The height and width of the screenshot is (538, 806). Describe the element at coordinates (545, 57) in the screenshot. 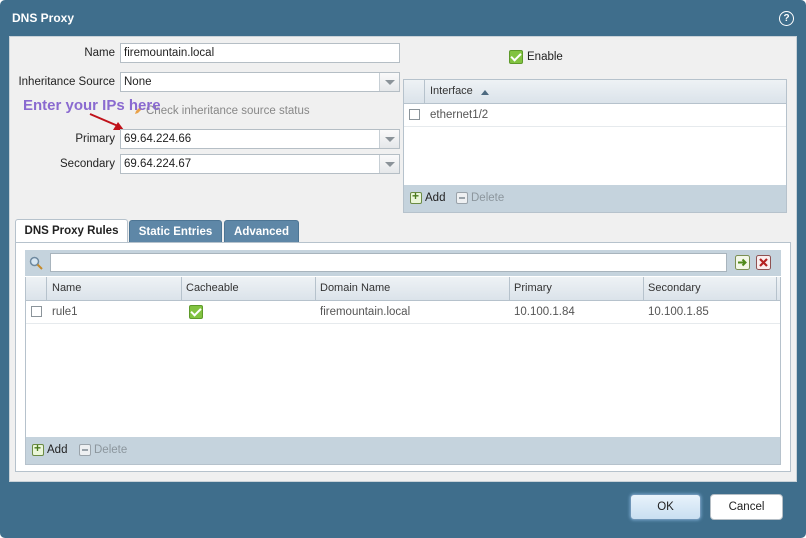

I see `enable-label: Enable` at that location.